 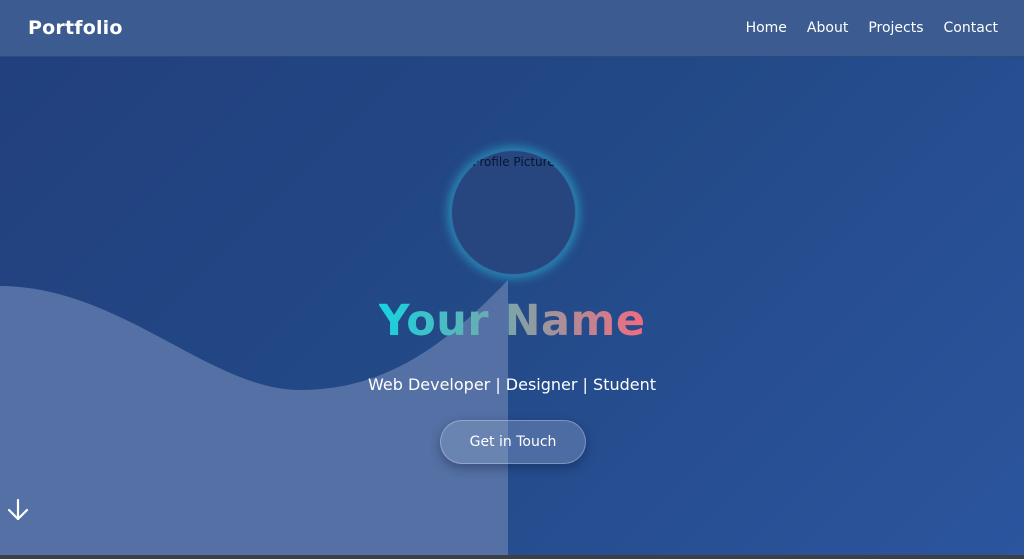 I want to click on navbar: Portfolio Home About Projects Contact, so click(x=512, y=28).